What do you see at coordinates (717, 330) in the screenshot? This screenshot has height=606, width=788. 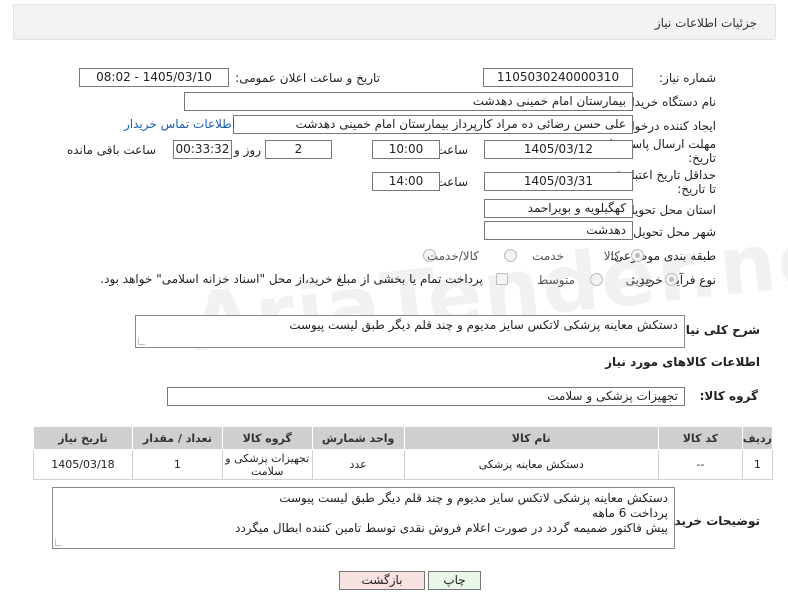 I see `description-label: شرح کلی نیاز:` at bounding box center [717, 330].